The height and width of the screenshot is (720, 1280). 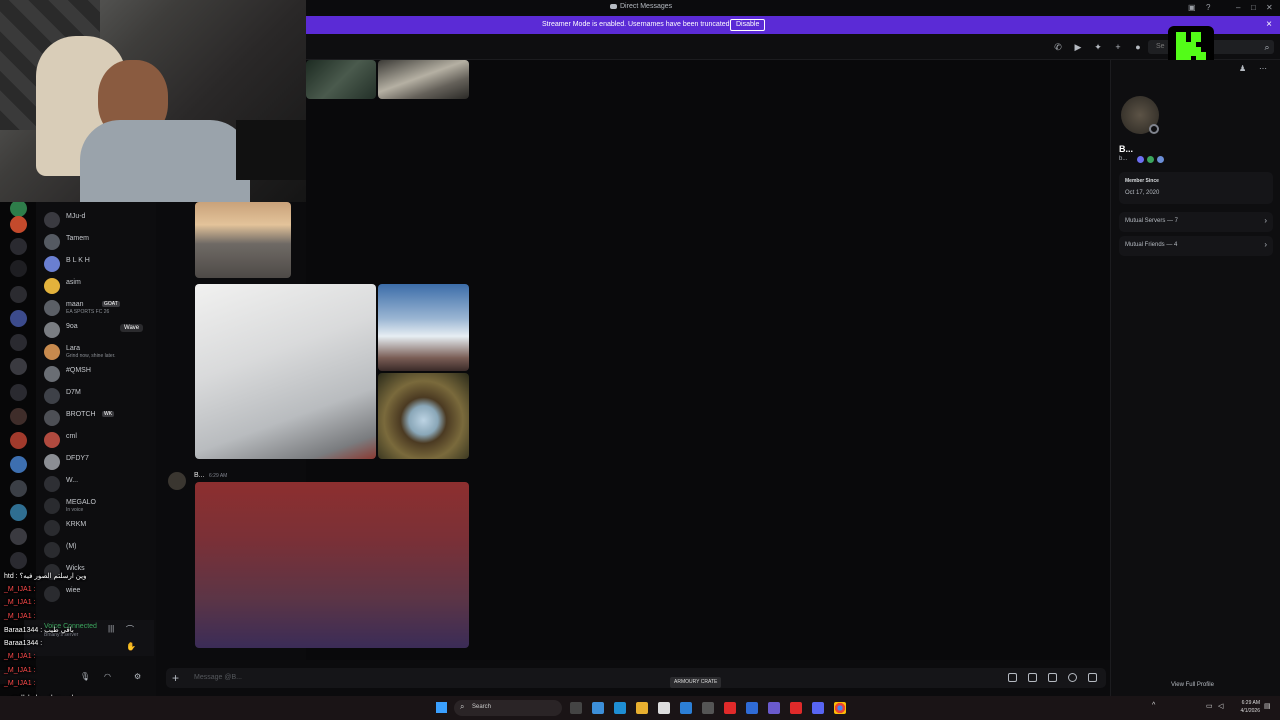 I want to click on add-friend-icon: ♟, so click(x=1242, y=68).